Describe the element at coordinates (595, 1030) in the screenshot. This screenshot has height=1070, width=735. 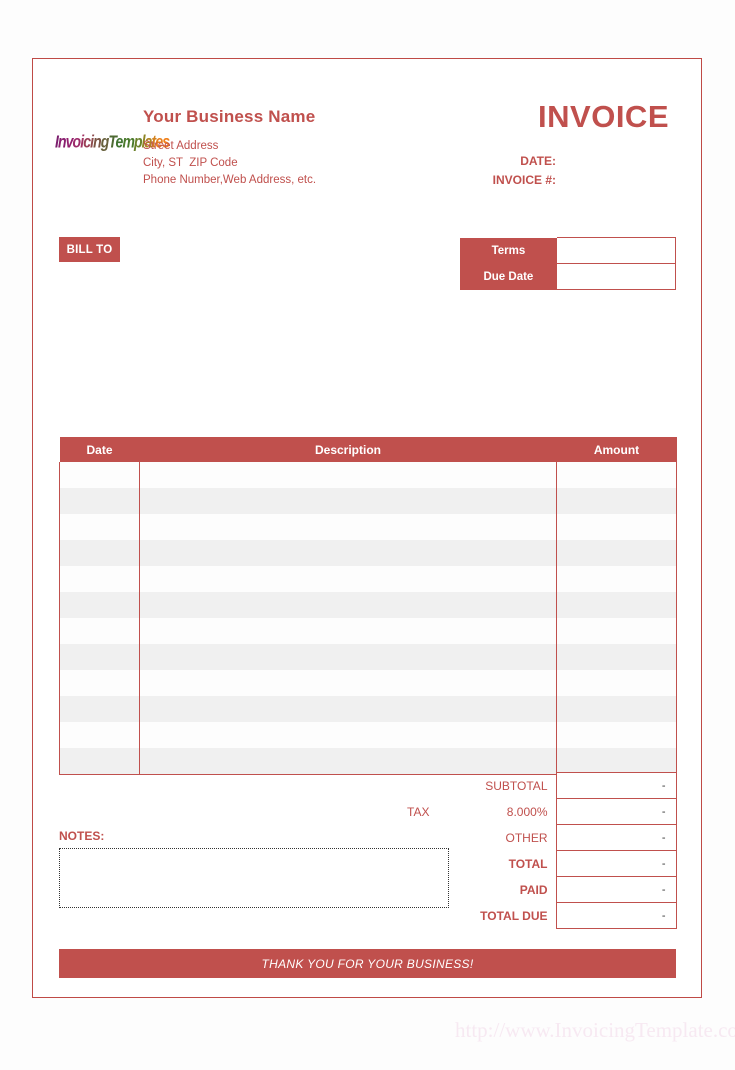
I see `site-watermark: http://www.InvoicingTemplate.com` at that location.